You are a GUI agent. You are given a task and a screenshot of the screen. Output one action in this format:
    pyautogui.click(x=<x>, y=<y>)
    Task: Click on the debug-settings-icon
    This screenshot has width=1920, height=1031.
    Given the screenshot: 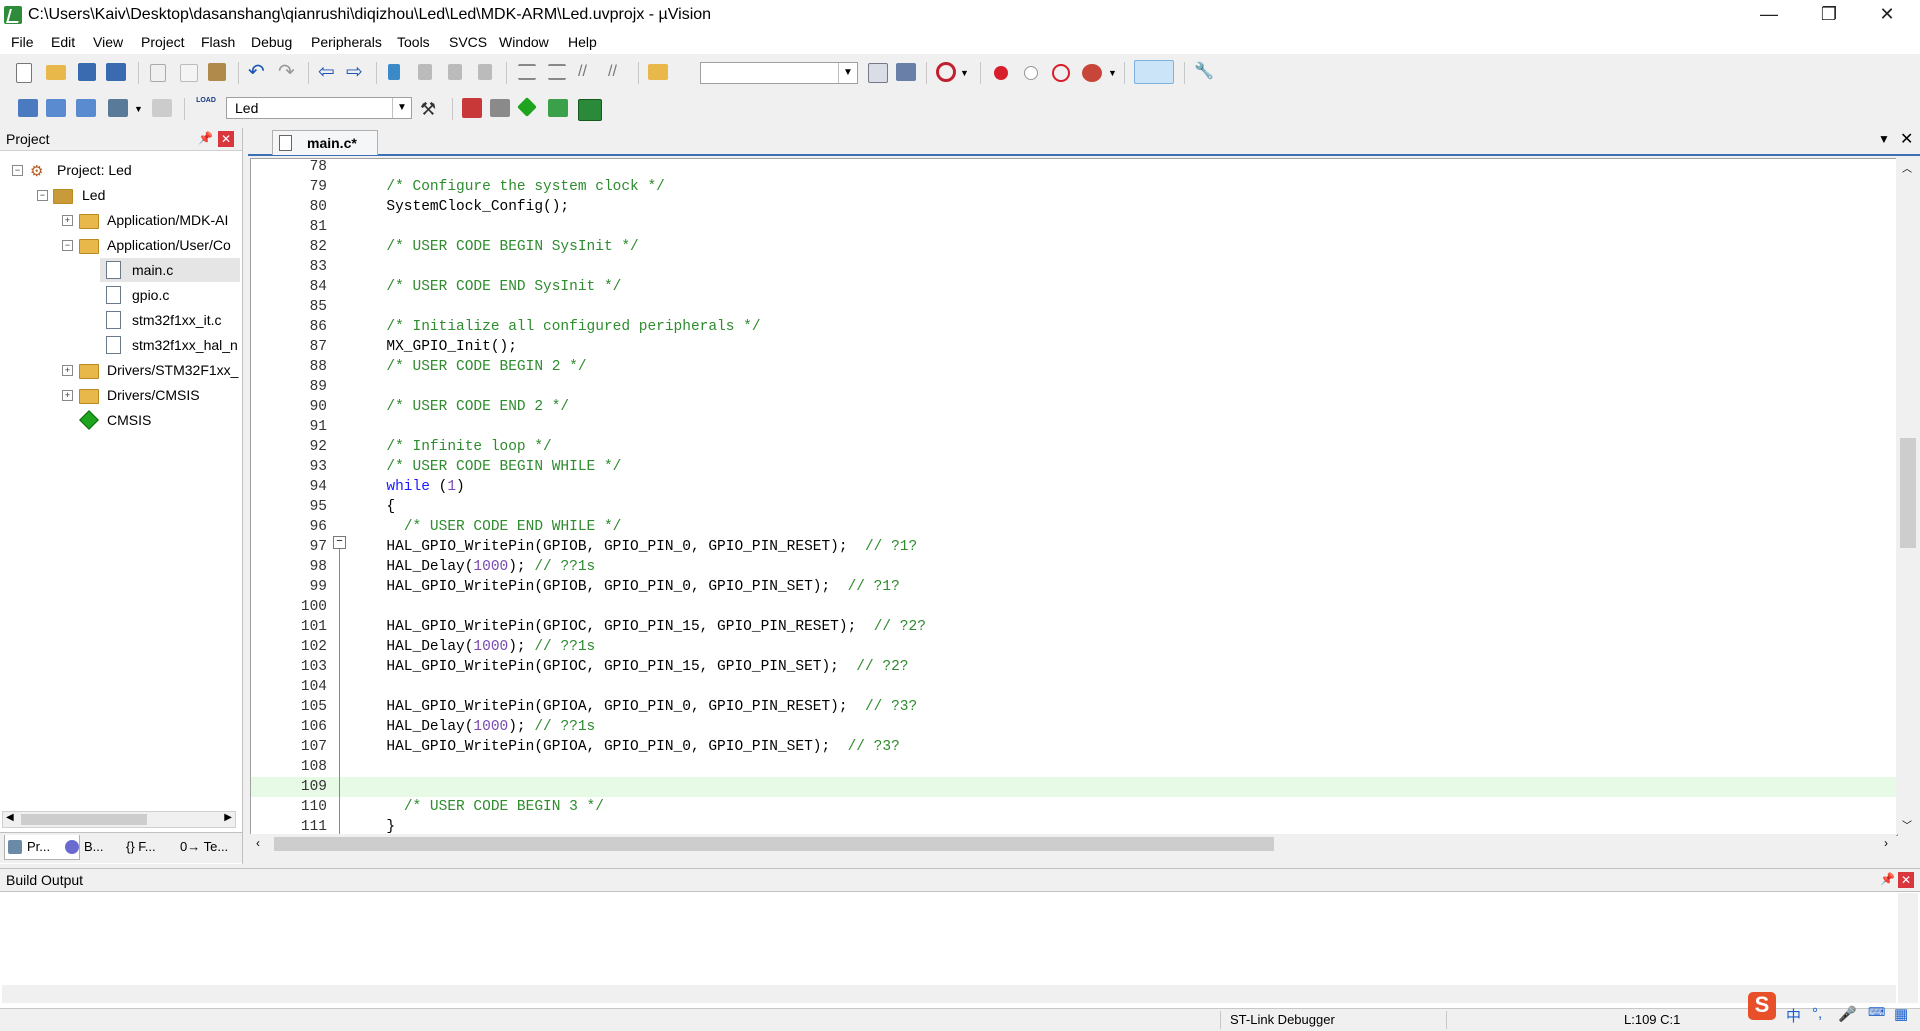 What is the action you would take?
    pyautogui.click(x=906, y=72)
    